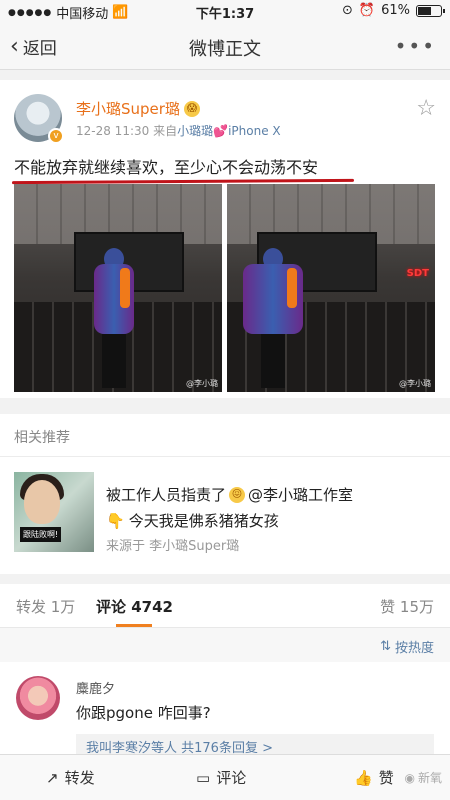  I want to click on related-line2: 今天我是佛系猪猪女孩, so click(203, 521).